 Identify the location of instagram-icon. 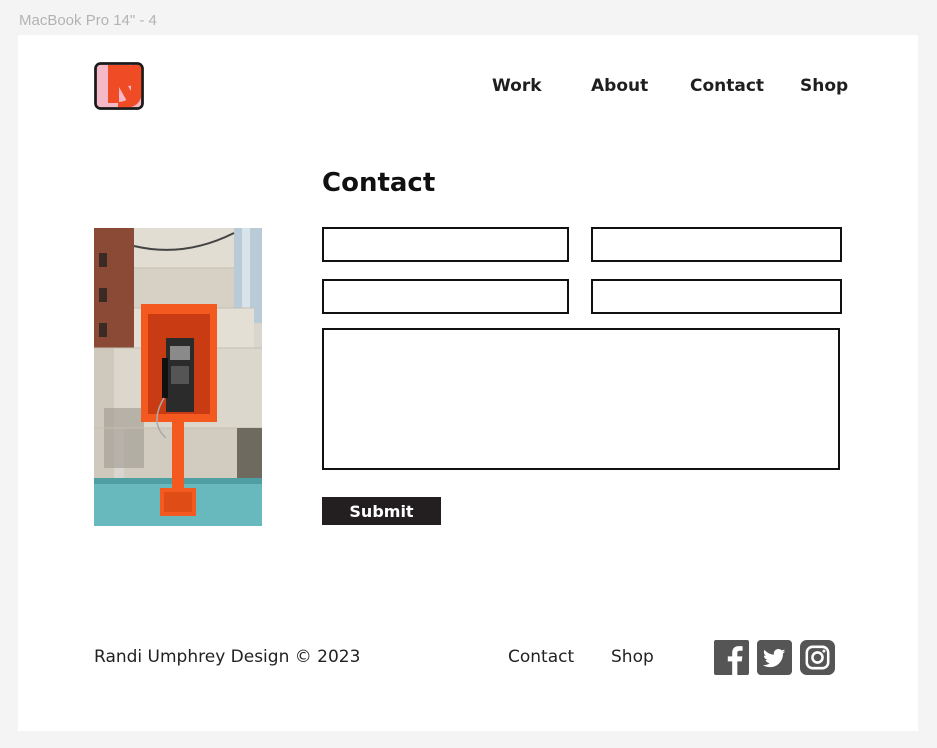
(817, 657).